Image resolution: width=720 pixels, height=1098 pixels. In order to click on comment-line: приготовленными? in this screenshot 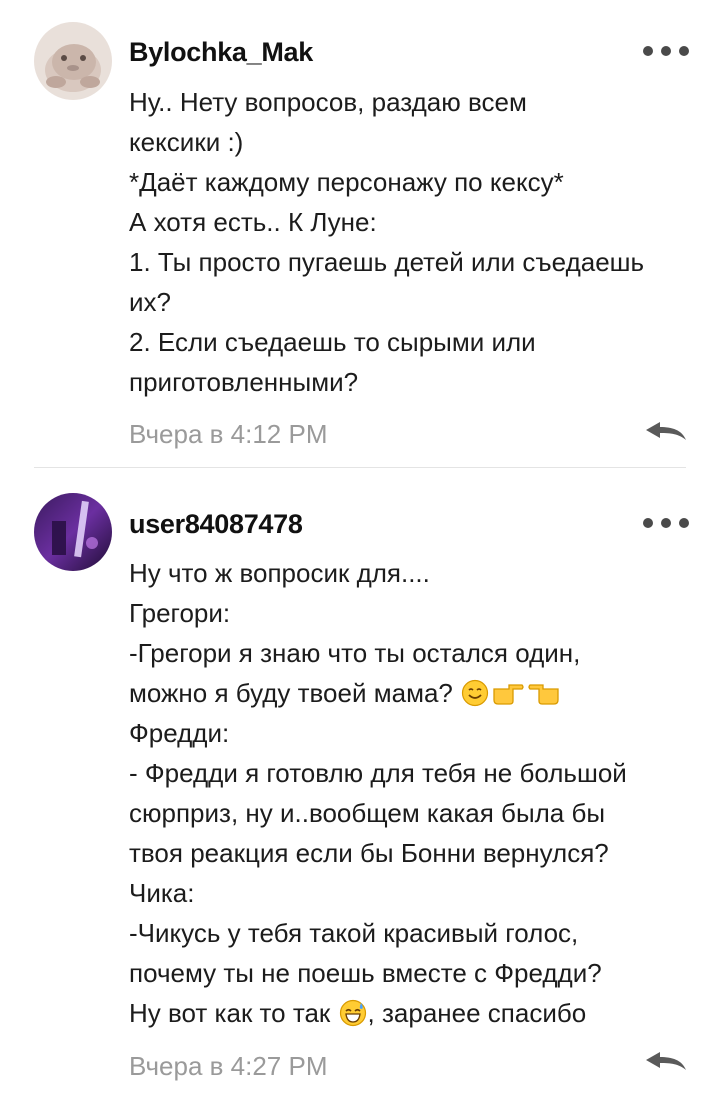, I will do `click(244, 382)`.